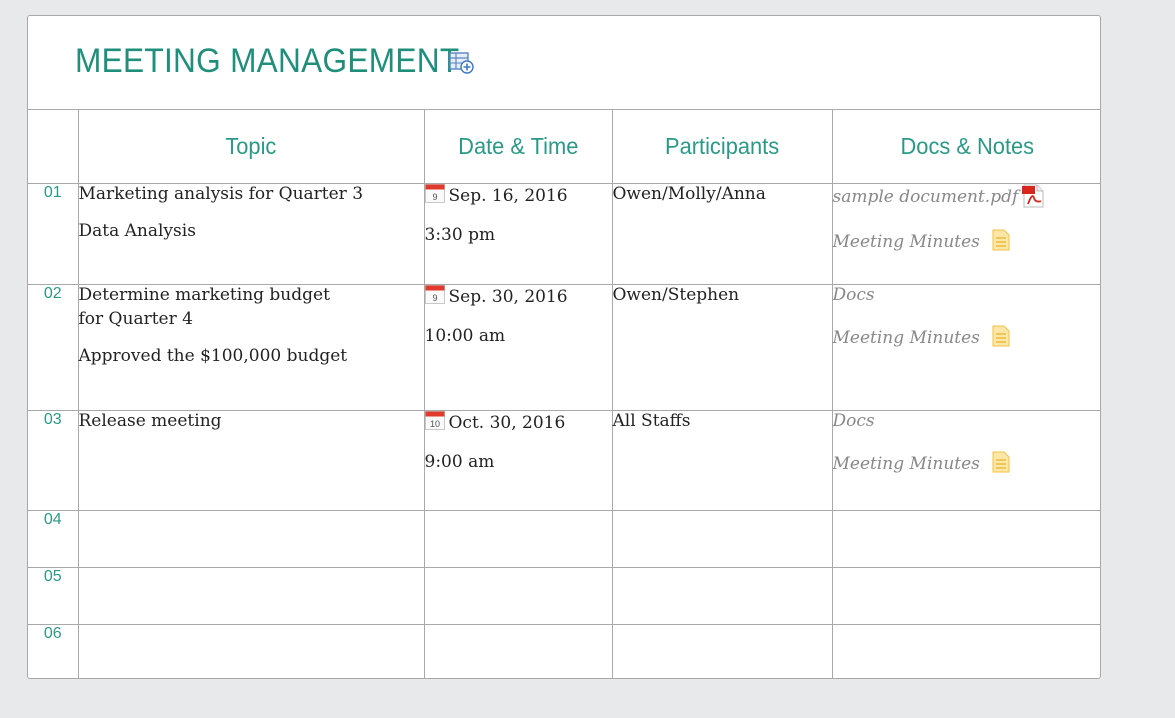 The height and width of the screenshot is (718, 1175). Describe the element at coordinates (651, 421) in the screenshot. I see `participants-text: All Staffs` at that location.